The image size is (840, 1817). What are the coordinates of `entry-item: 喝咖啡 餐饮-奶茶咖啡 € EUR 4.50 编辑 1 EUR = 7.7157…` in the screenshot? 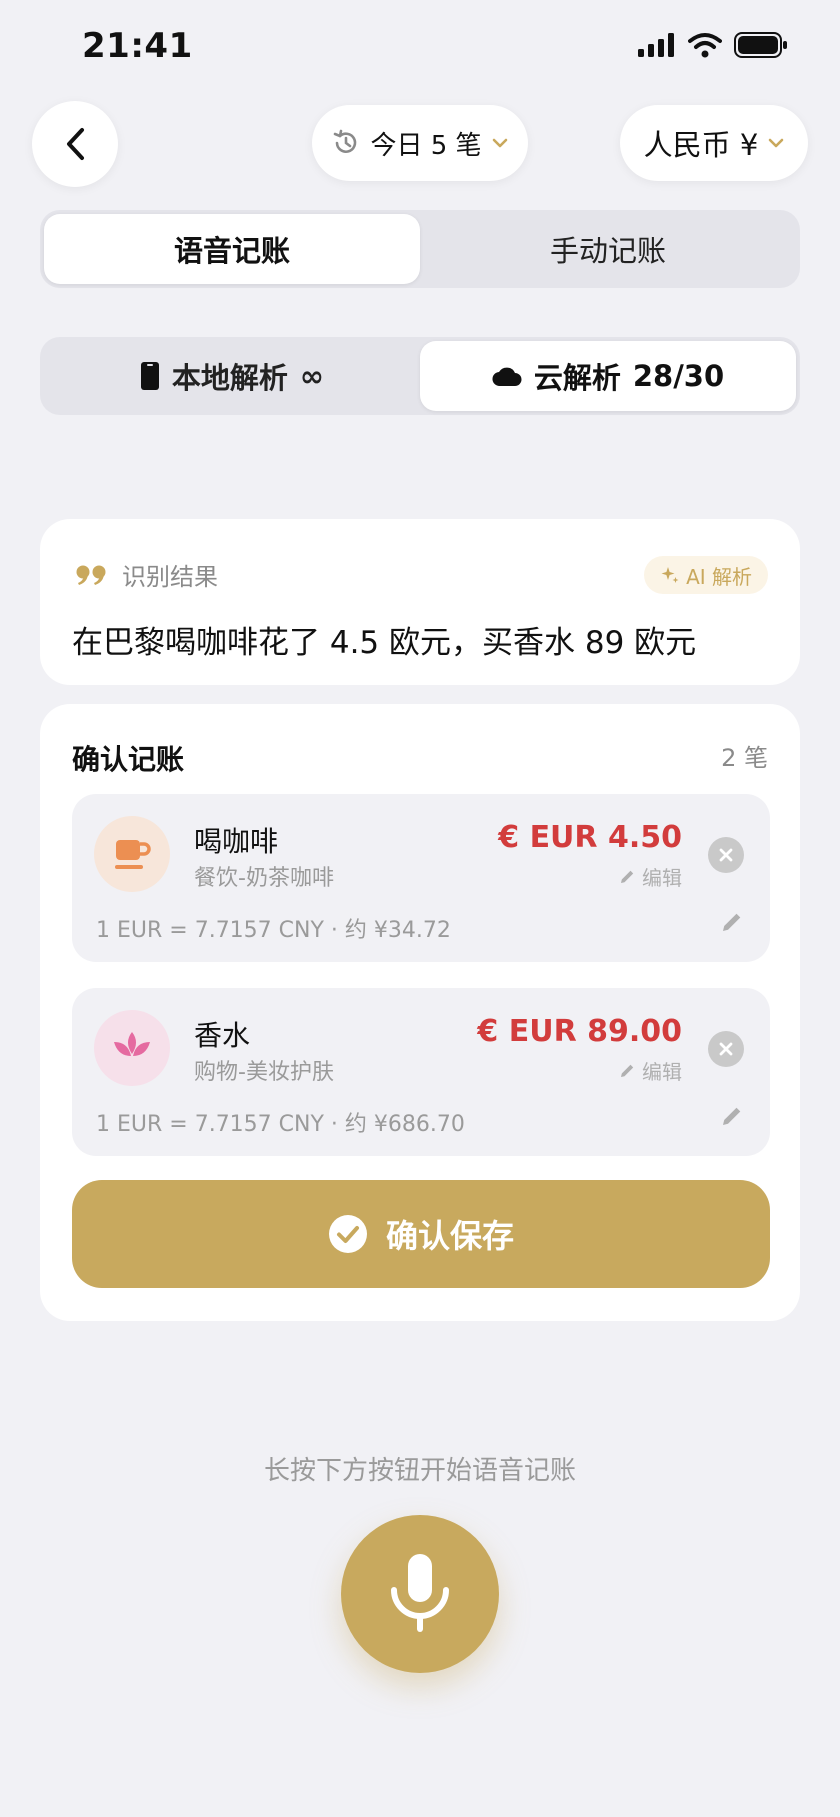 It's located at (421, 878).